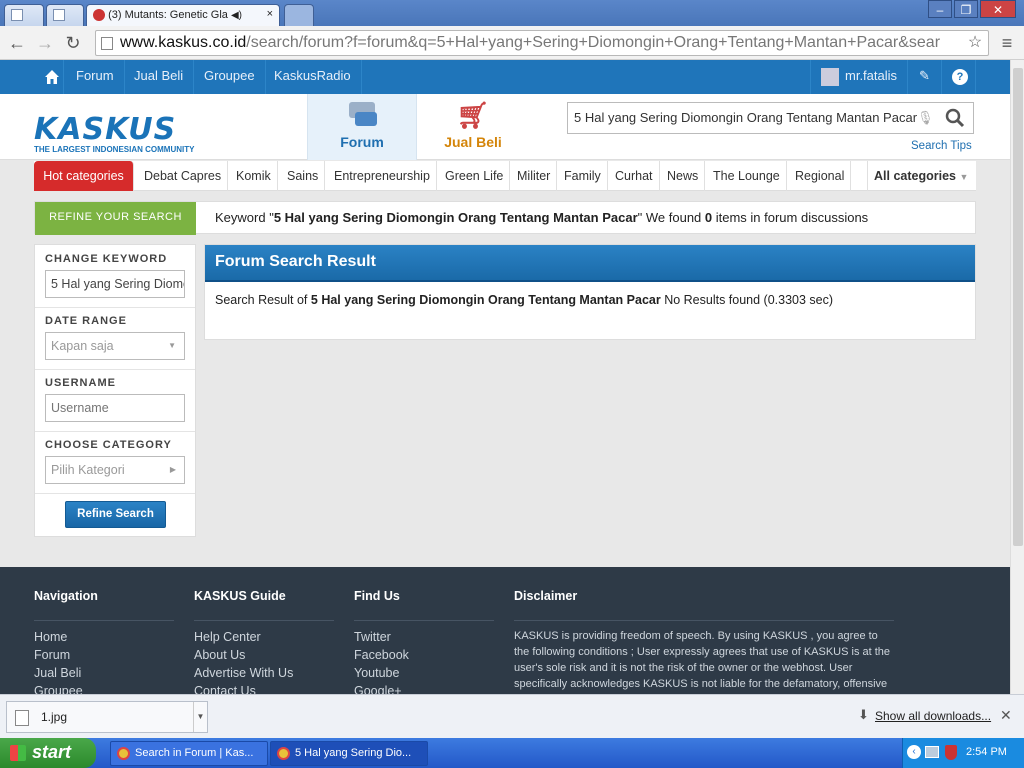 The width and height of the screenshot is (1024, 768). What do you see at coordinates (998, 9) in the screenshot?
I see `close-window-icon: ✕` at bounding box center [998, 9].